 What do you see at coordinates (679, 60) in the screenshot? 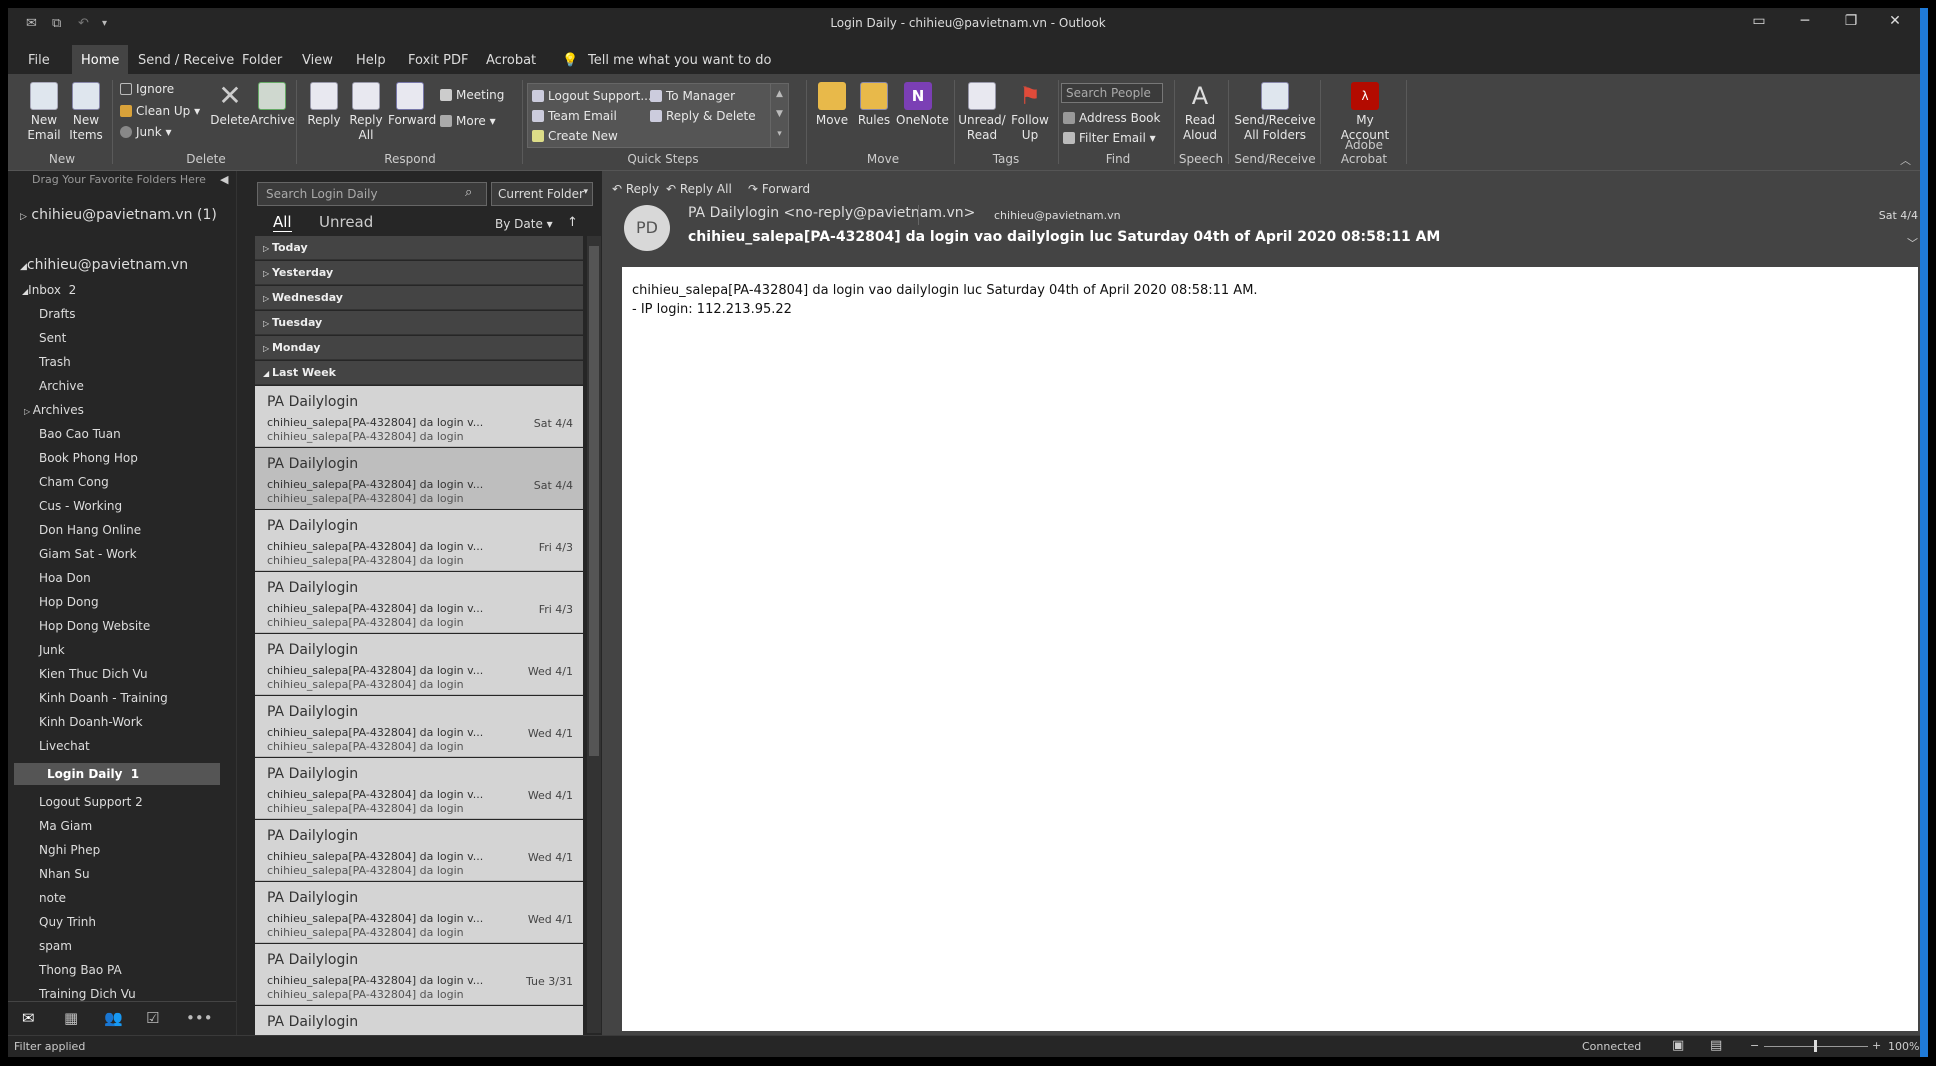
I see `tell-me-search: Tell me what you want to do` at bounding box center [679, 60].